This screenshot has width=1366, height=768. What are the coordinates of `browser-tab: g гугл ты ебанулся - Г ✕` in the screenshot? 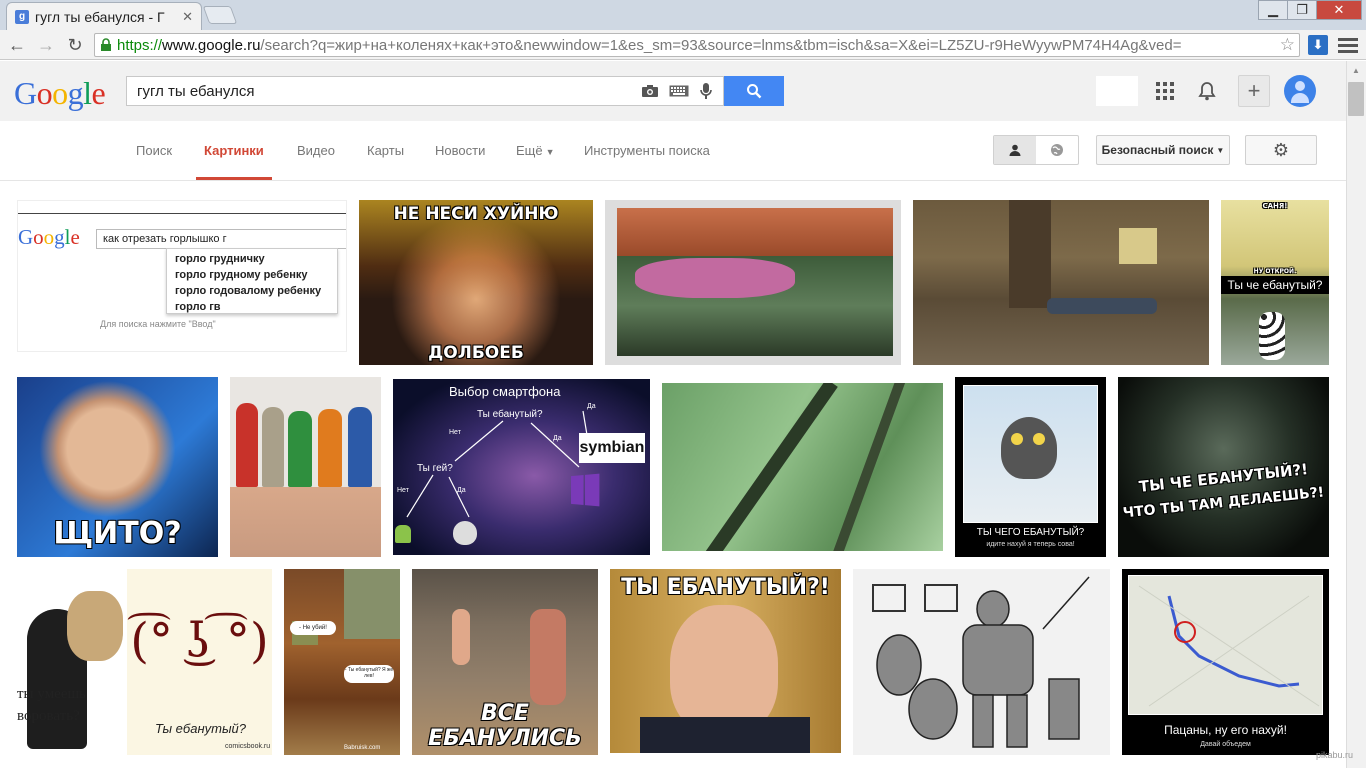 It's located at (104, 16).